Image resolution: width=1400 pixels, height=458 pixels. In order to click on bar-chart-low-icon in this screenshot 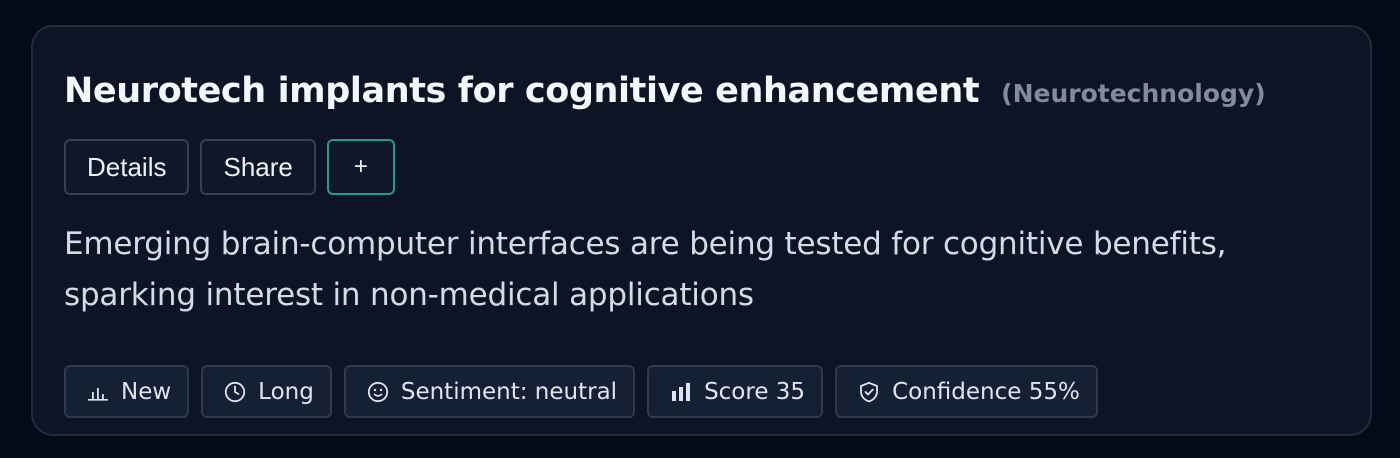, I will do `click(98, 392)`.